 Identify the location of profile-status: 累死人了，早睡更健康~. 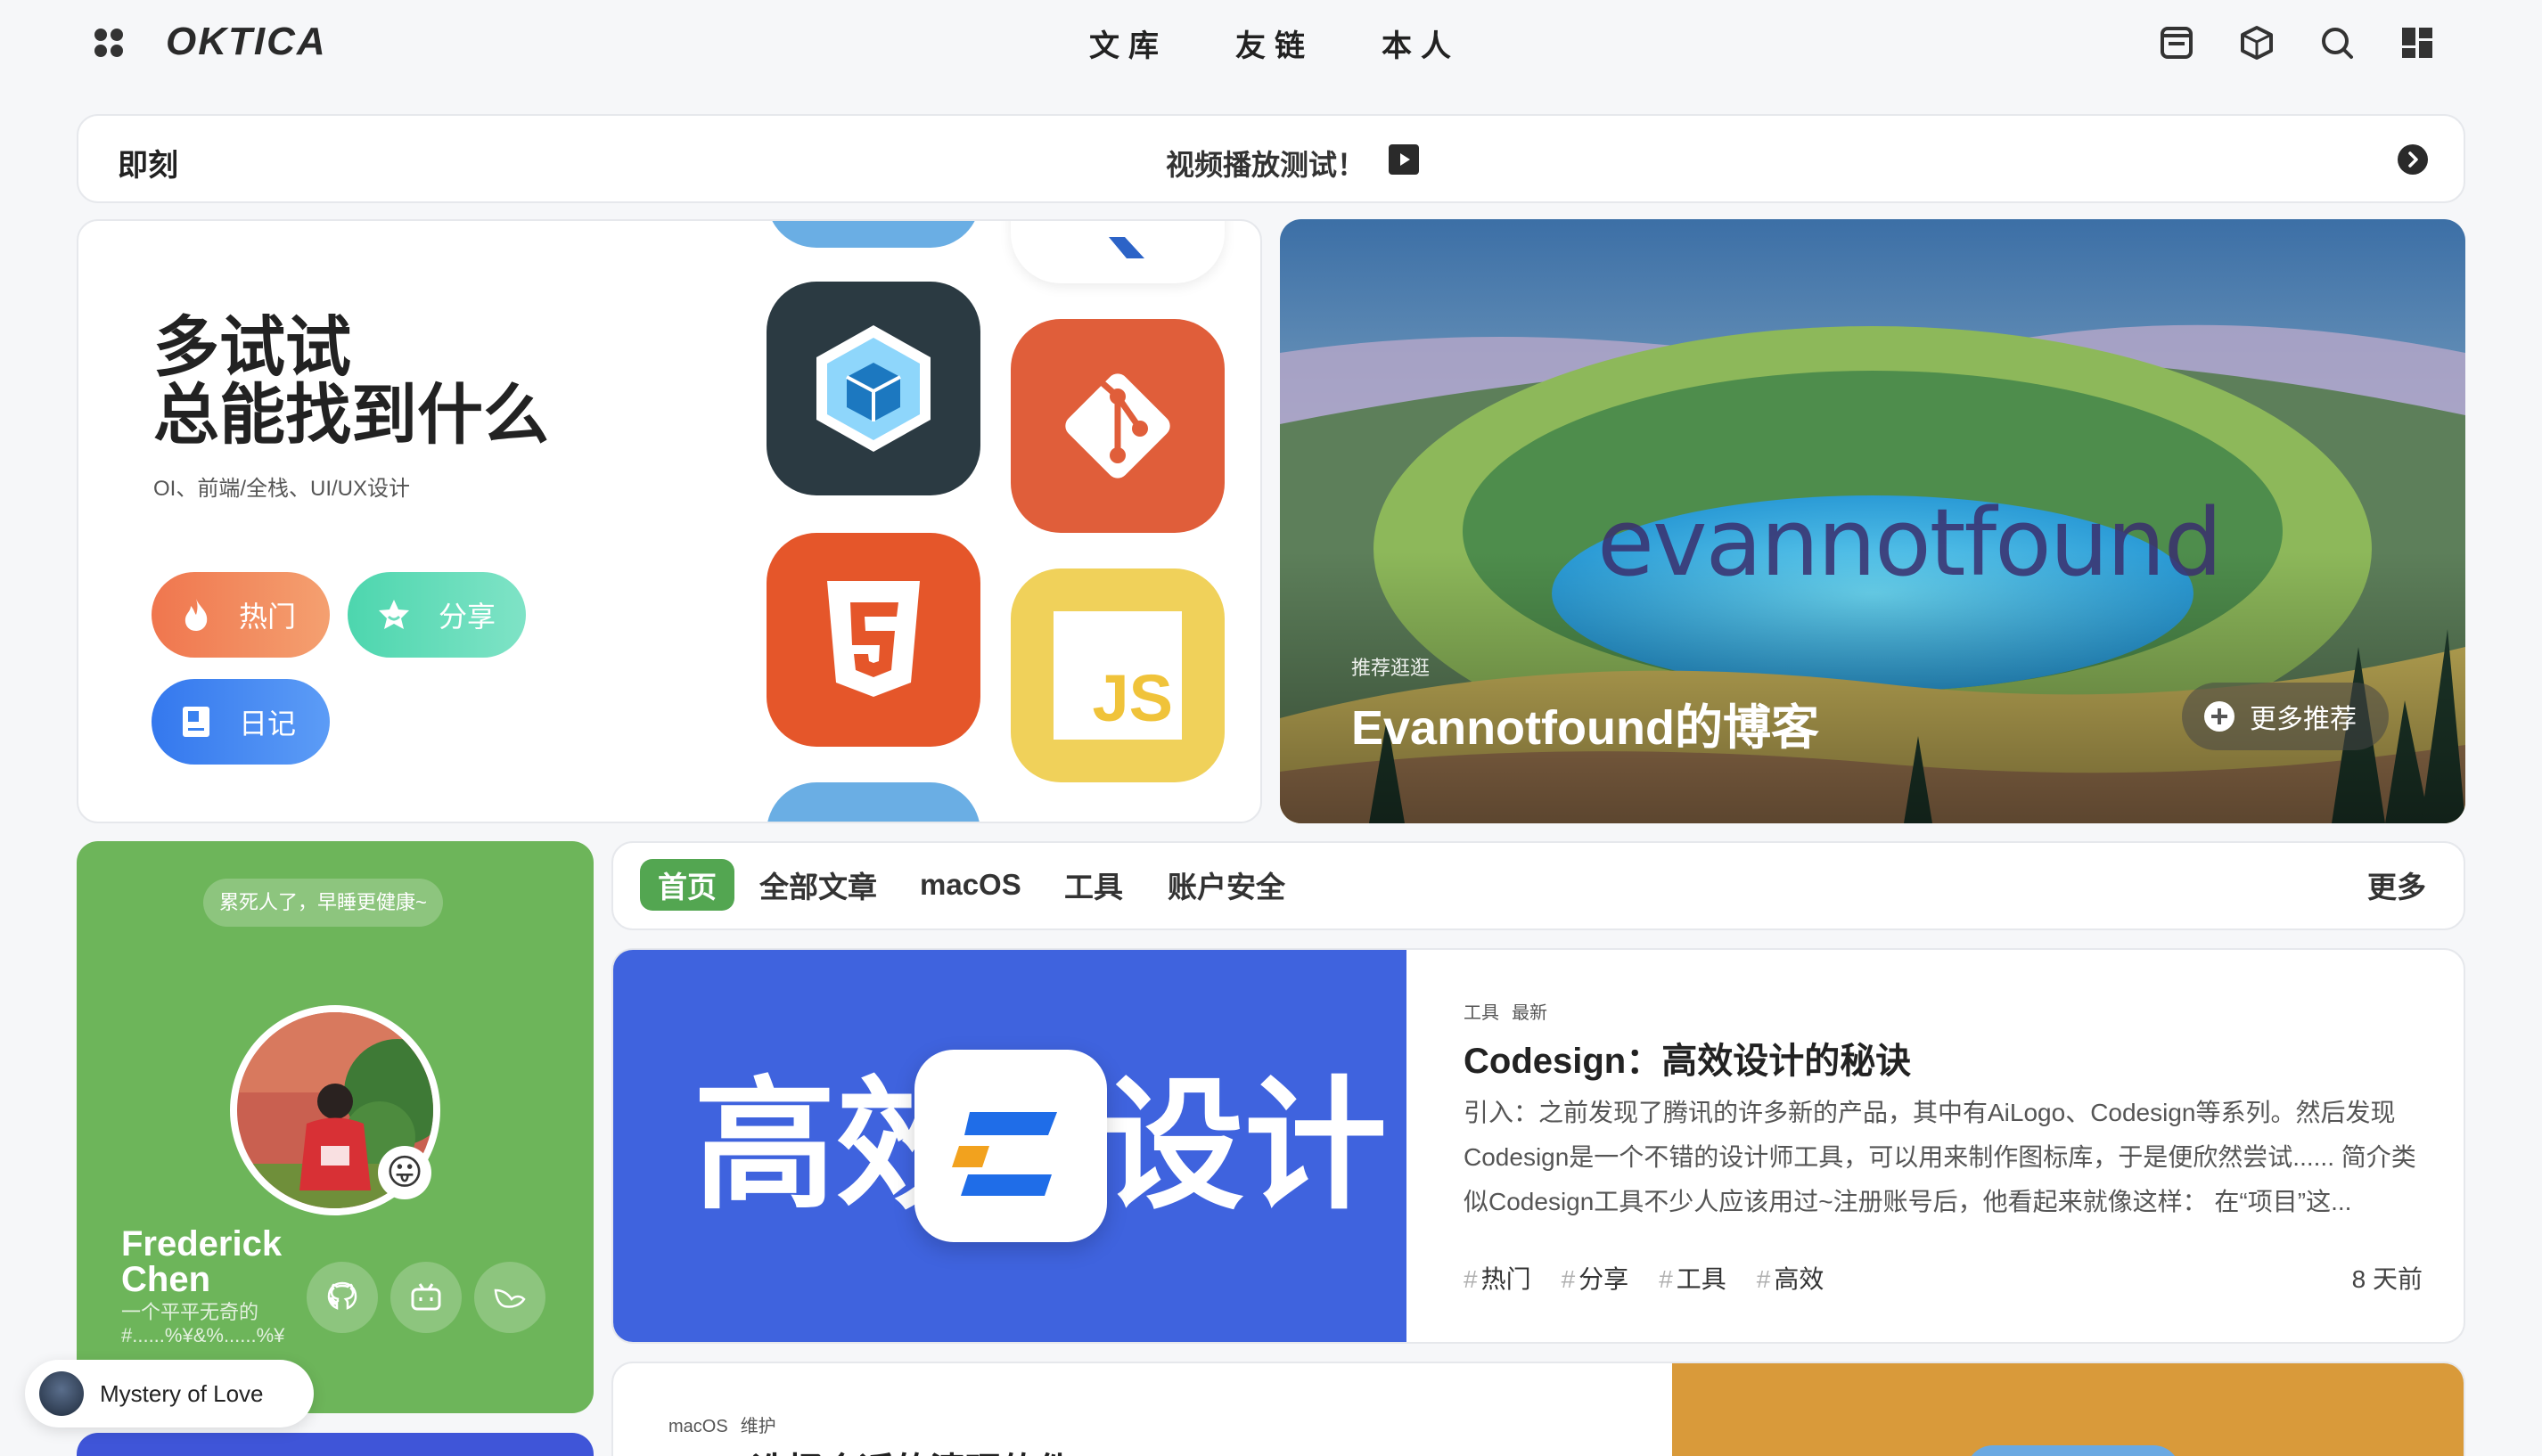
(323, 903).